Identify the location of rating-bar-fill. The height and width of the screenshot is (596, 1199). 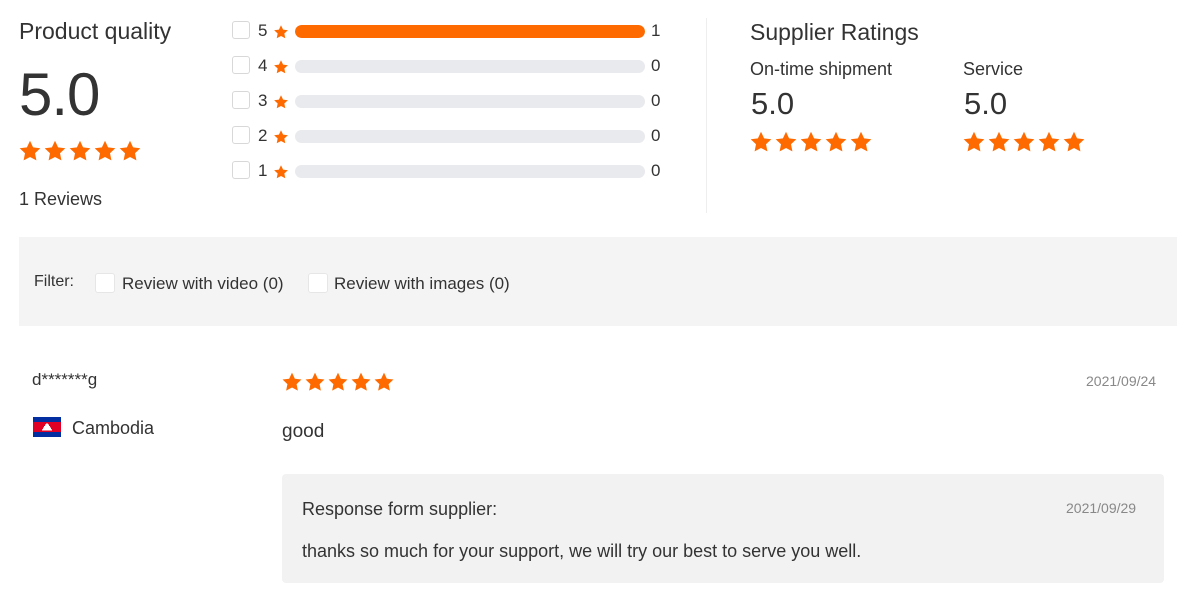
(470, 31).